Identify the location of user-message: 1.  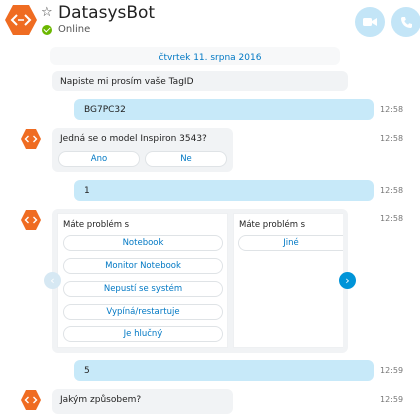
(224, 190).